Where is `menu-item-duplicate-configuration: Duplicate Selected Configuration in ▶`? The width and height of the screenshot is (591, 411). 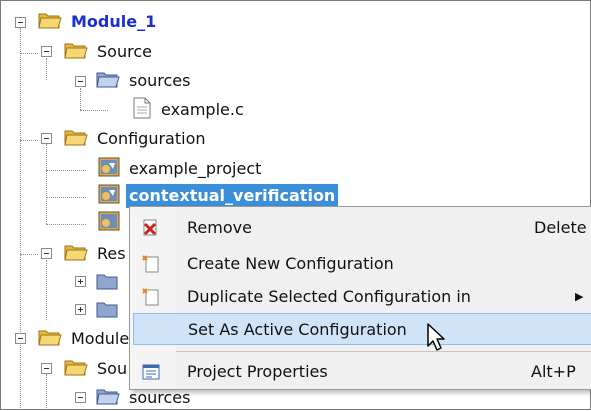 menu-item-duplicate-configuration: Duplicate Selected Configuration in ▶ is located at coordinates (361, 296).